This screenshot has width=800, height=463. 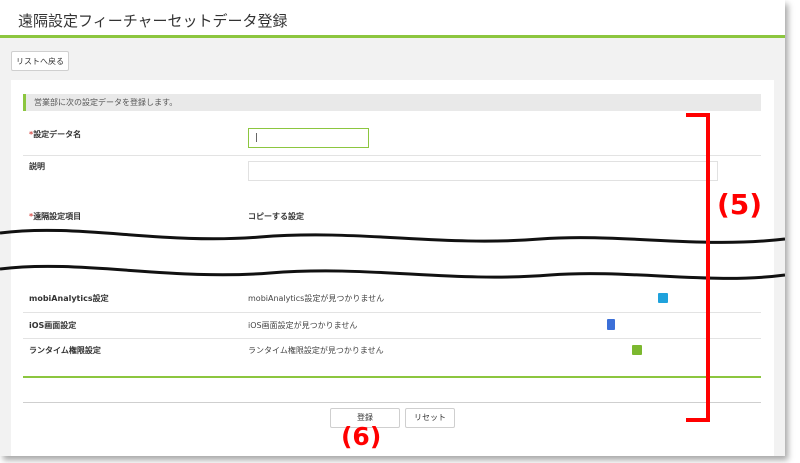 What do you see at coordinates (57, 134) in the screenshot?
I see `name-label-text: 設定データ名` at bounding box center [57, 134].